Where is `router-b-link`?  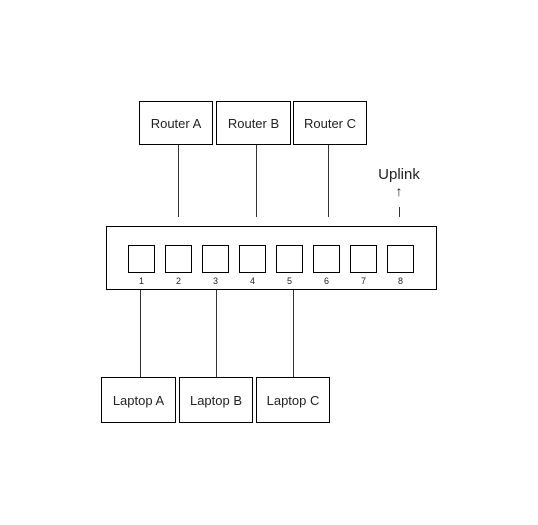
router-b-link is located at coordinates (256, 181).